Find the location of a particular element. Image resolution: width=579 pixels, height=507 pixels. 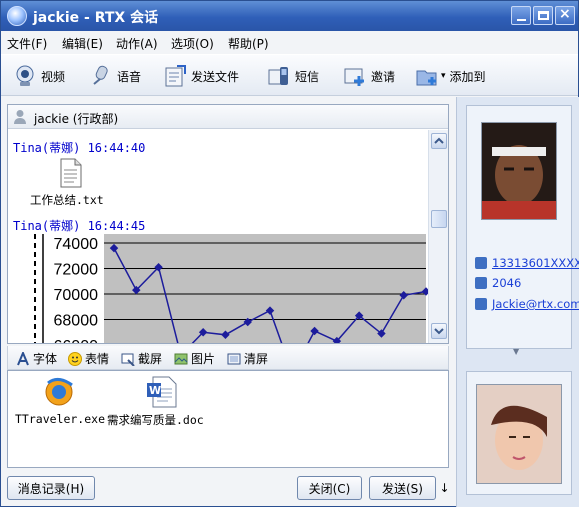

extension-number: 2046 is located at coordinates (507, 283).